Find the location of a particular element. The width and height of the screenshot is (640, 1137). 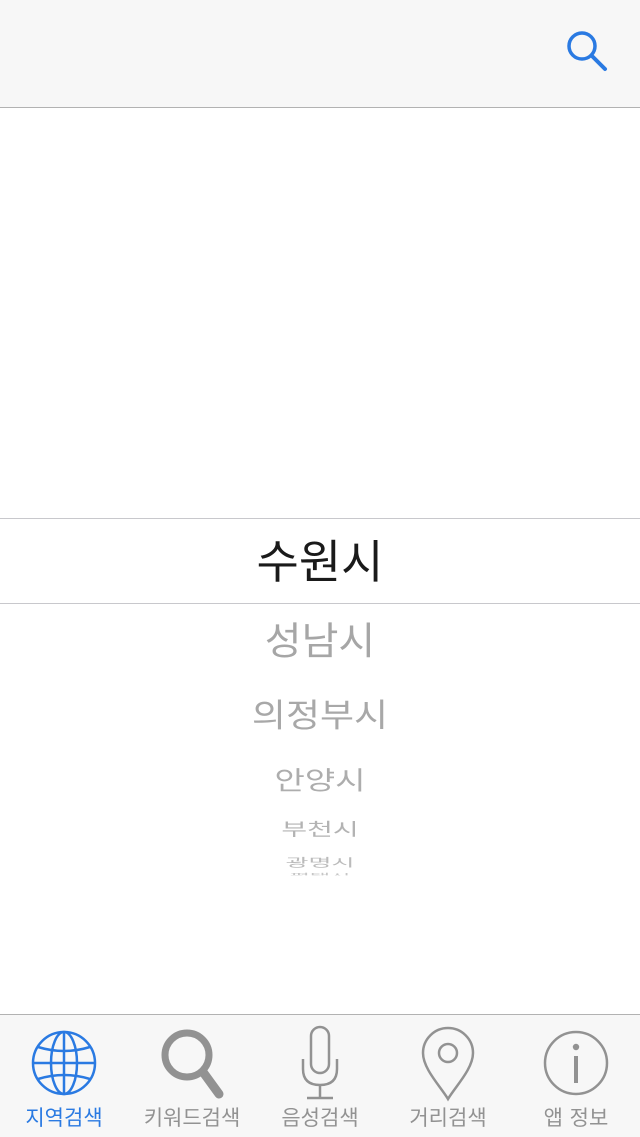

tab-keyword-search: 키워드검색 is located at coordinates (192, 1076).